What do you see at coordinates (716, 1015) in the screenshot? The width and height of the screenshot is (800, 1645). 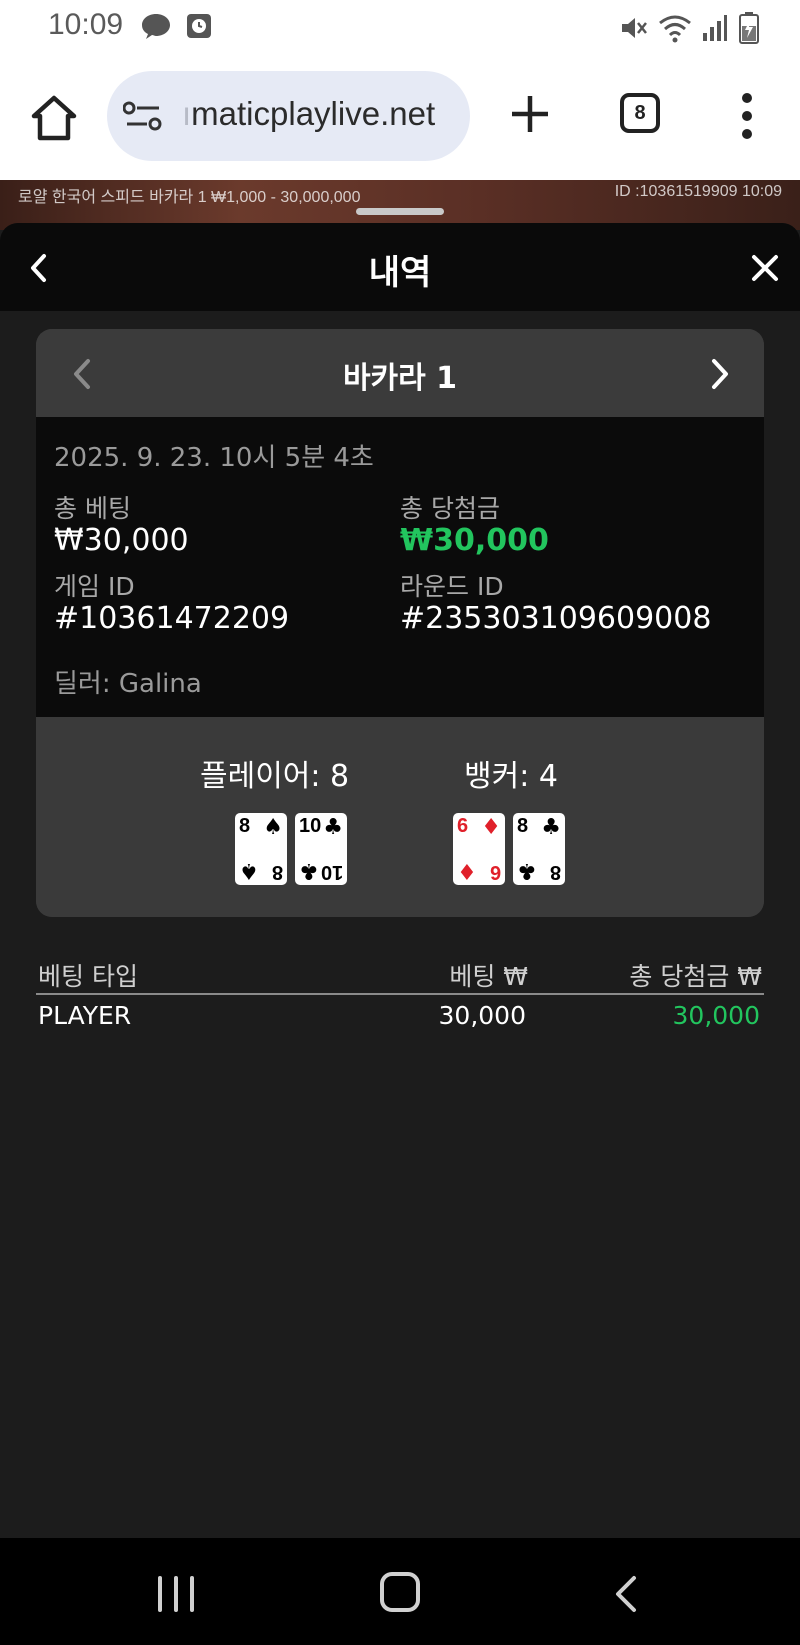 I see `win-amount-cell: 30,000` at bounding box center [716, 1015].